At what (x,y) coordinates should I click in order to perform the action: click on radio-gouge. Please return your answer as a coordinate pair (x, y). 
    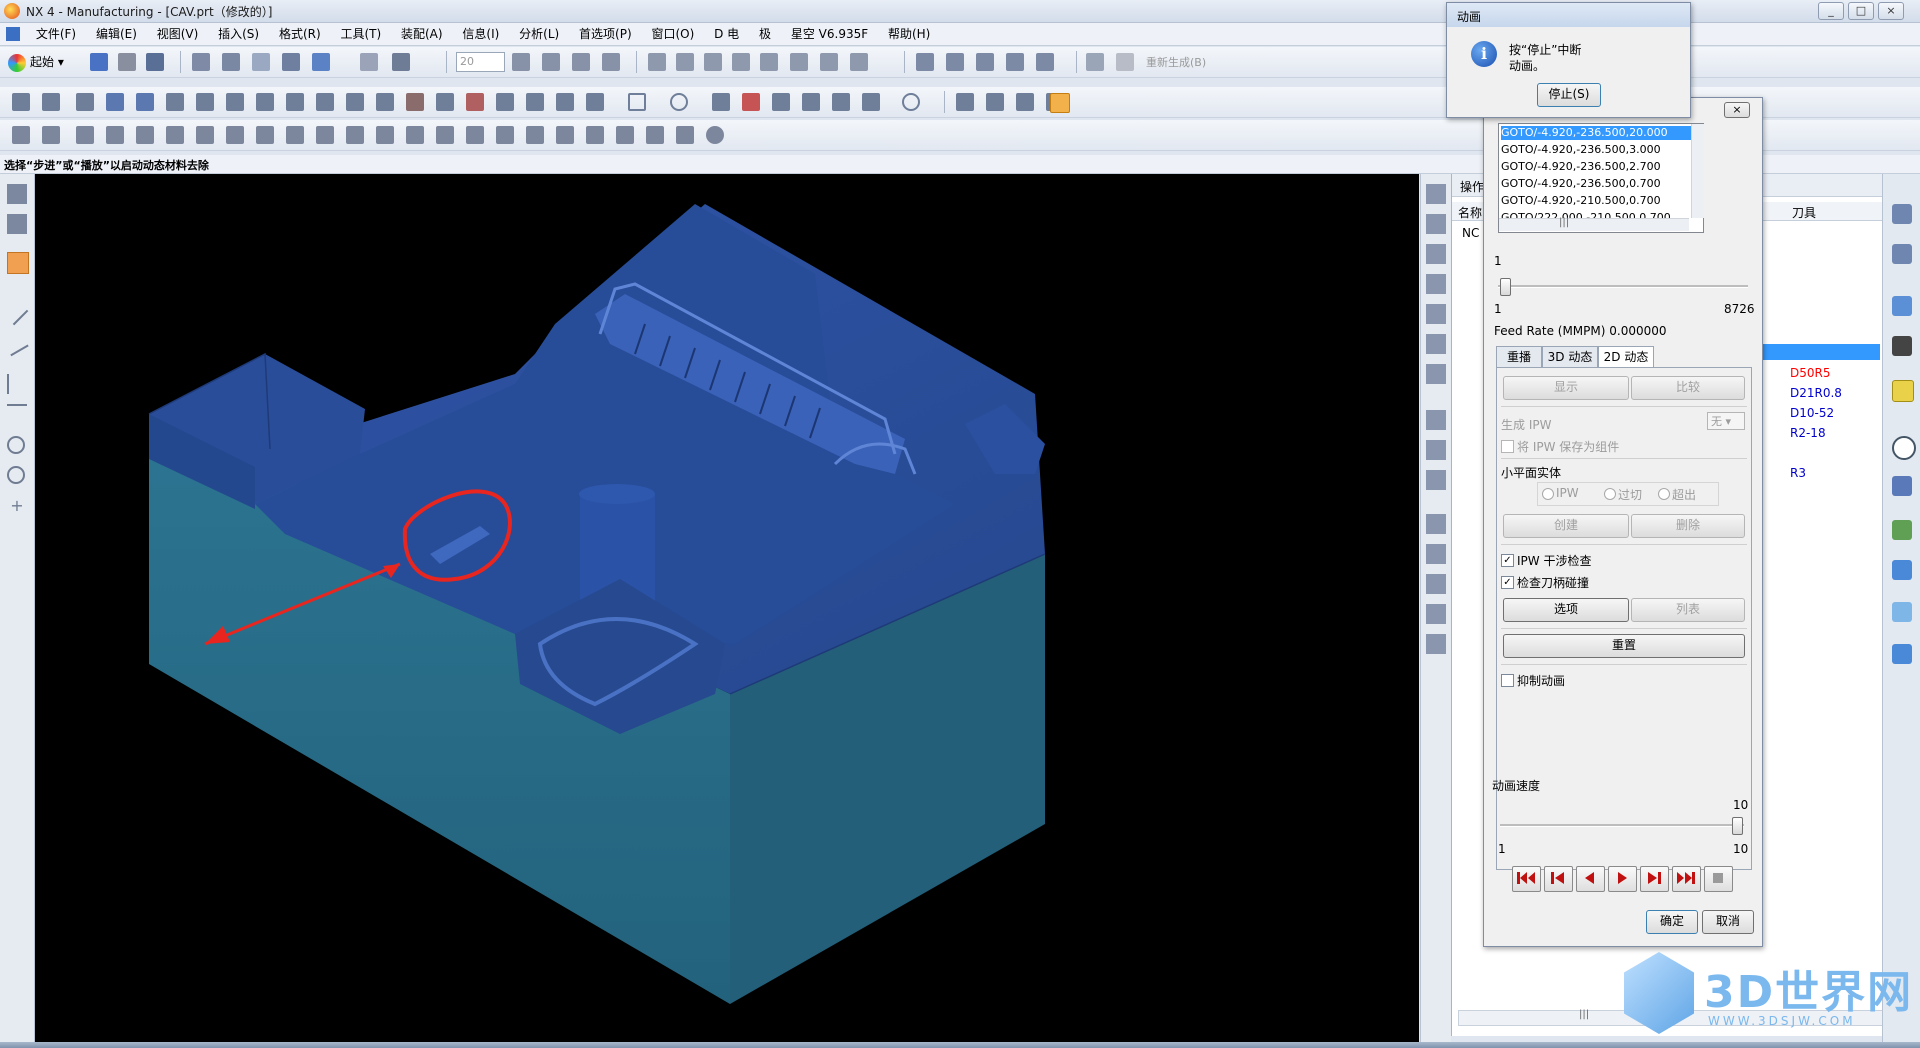
    Looking at the image, I should click on (1610, 494).